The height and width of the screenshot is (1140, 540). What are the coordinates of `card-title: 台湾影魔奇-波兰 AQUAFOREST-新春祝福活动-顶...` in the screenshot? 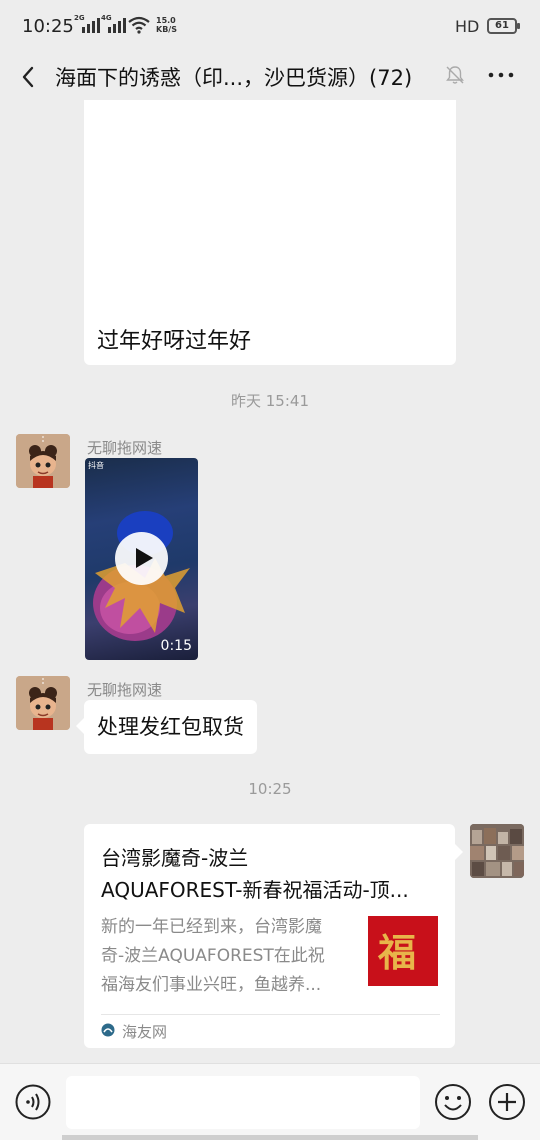 It's located at (271, 874).